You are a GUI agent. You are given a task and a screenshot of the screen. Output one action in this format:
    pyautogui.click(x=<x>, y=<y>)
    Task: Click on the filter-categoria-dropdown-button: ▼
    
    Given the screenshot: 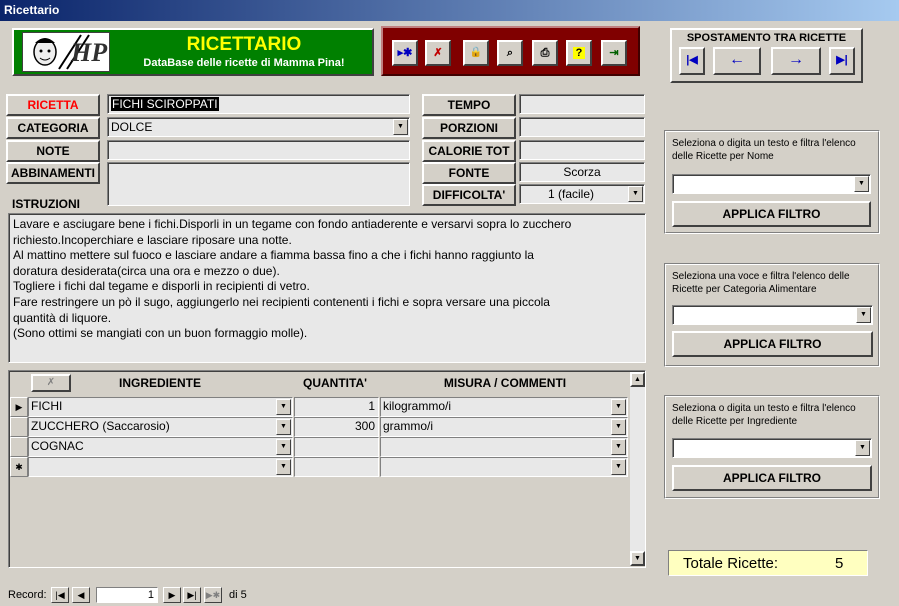 What is the action you would take?
    pyautogui.click(x=863, y=315)
    